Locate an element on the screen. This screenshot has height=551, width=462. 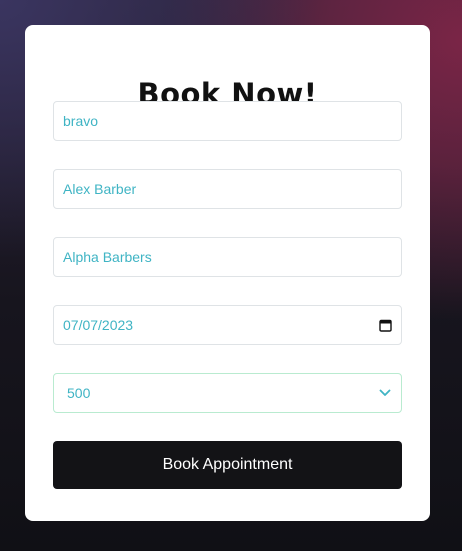
date-value: 07/07/2023 is located at coordinates (98, 325).